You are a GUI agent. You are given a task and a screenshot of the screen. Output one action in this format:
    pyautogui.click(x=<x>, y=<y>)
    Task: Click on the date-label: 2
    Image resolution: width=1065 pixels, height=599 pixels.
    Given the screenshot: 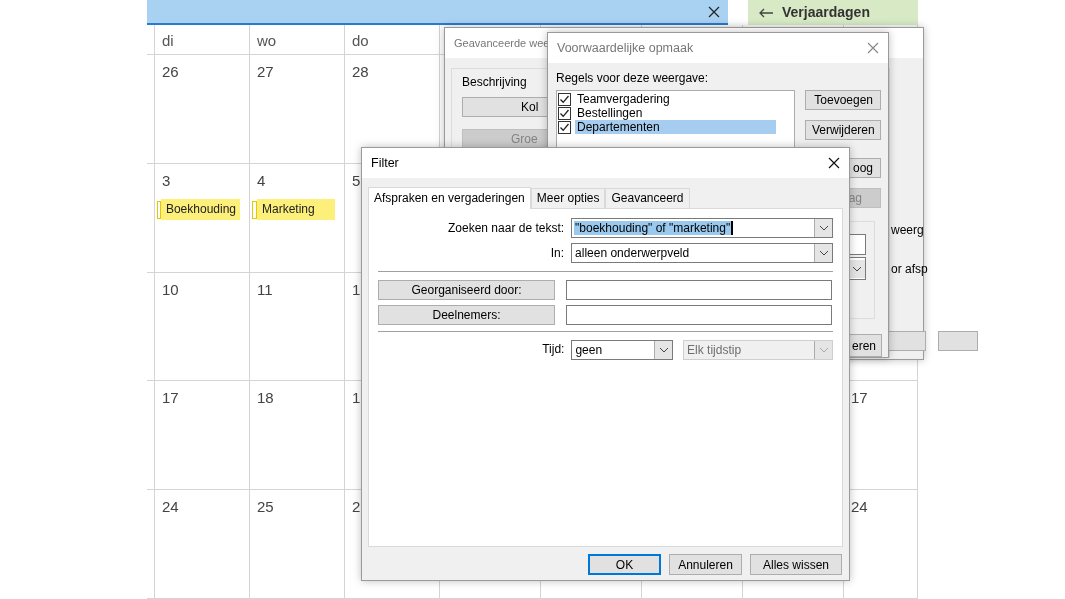 What is the action you would take?
    pyautogui.click(x=357, y=507)
    